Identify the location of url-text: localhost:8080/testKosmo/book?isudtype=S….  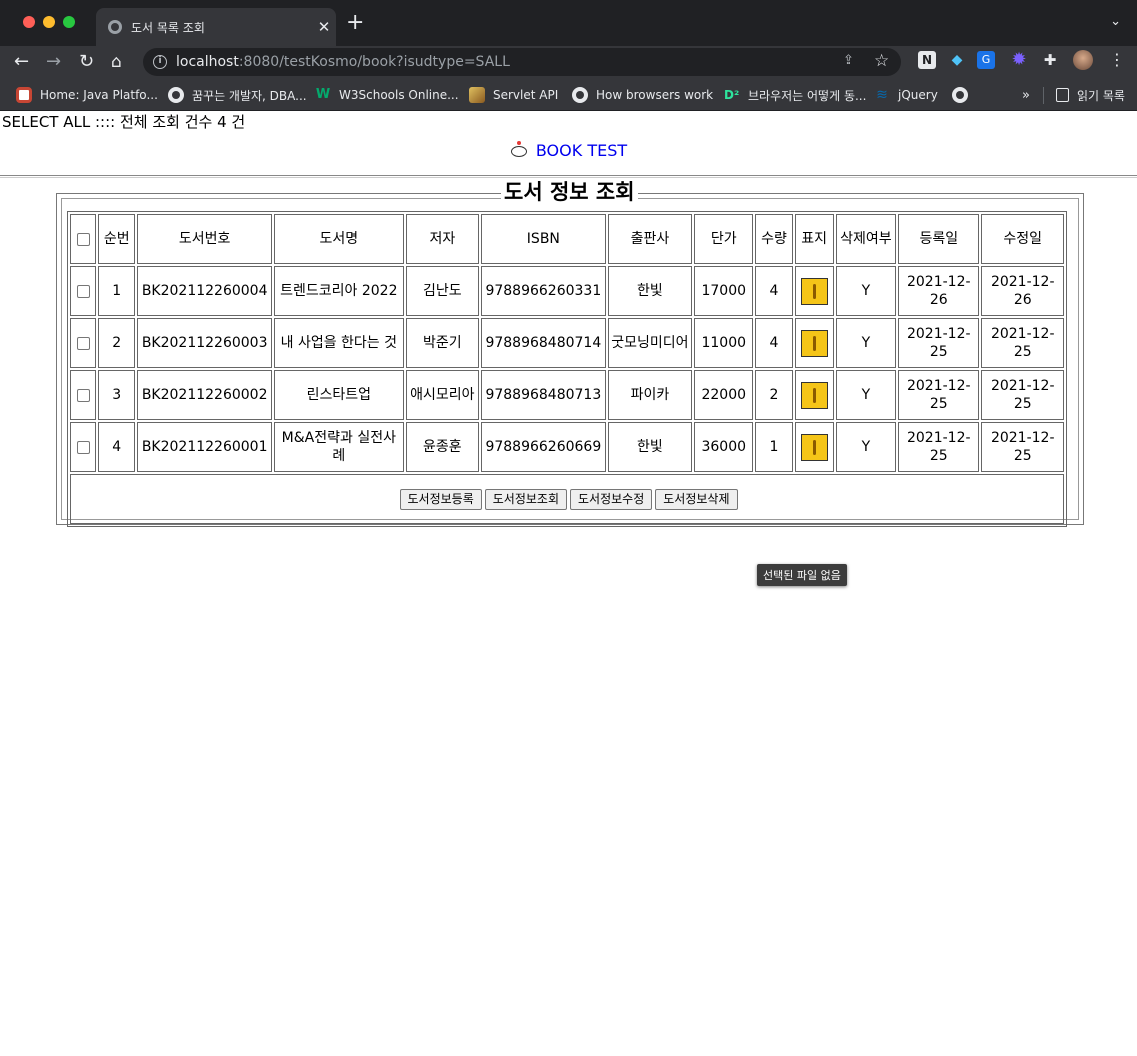
(343, 62).